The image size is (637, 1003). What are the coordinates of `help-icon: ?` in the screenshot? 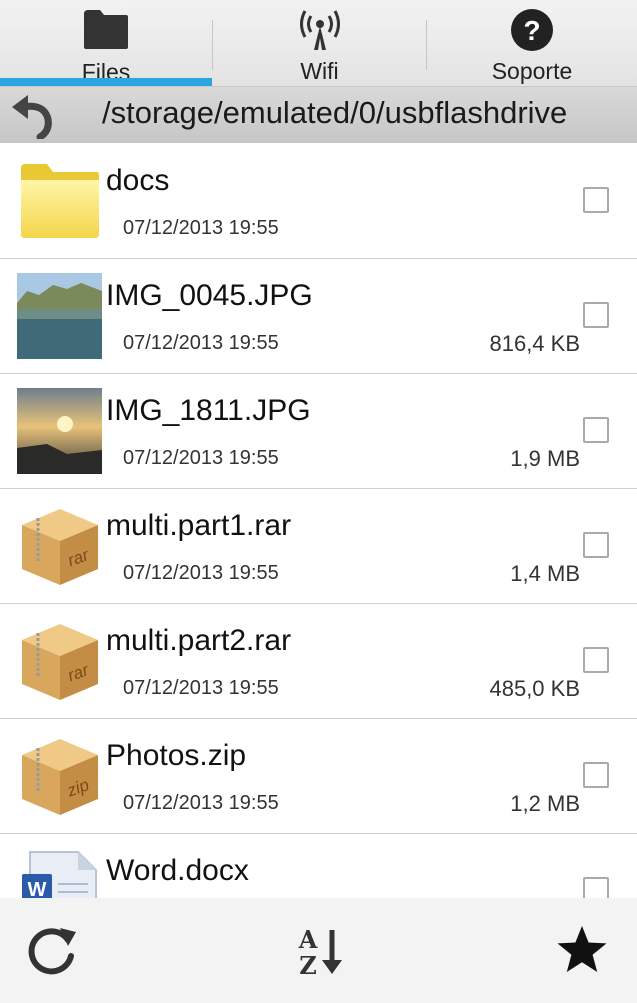 It's located at (532, 30).